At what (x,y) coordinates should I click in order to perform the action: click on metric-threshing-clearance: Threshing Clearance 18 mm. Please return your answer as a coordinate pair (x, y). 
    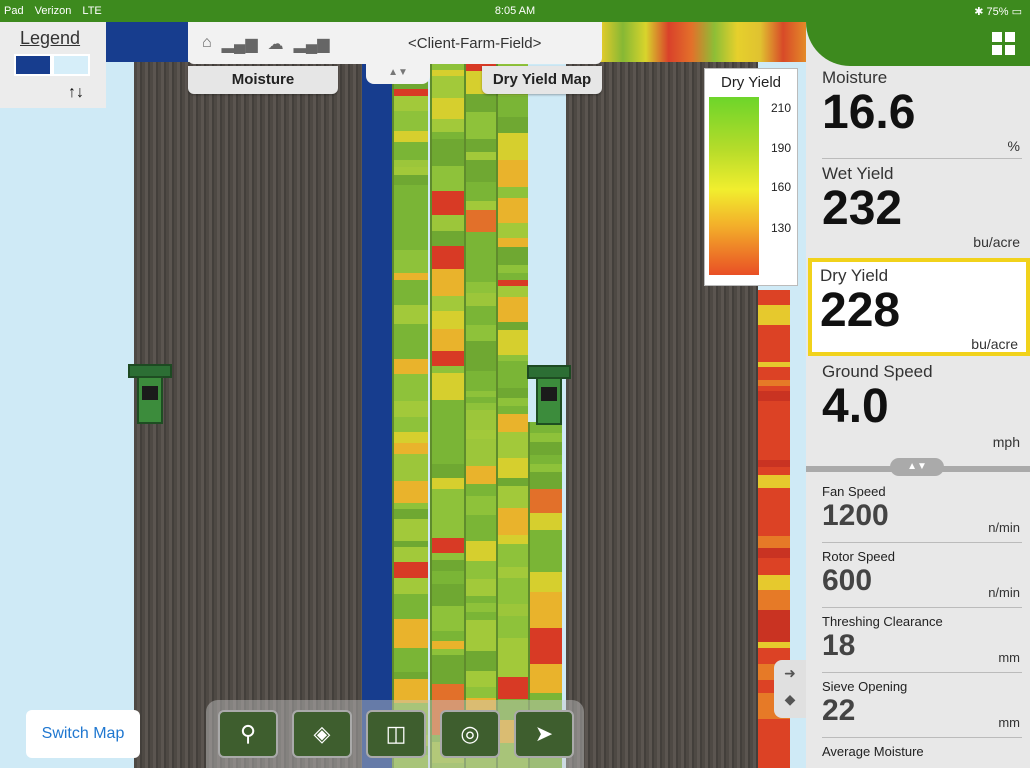
    Looking at the image, I should click on (922, 644).